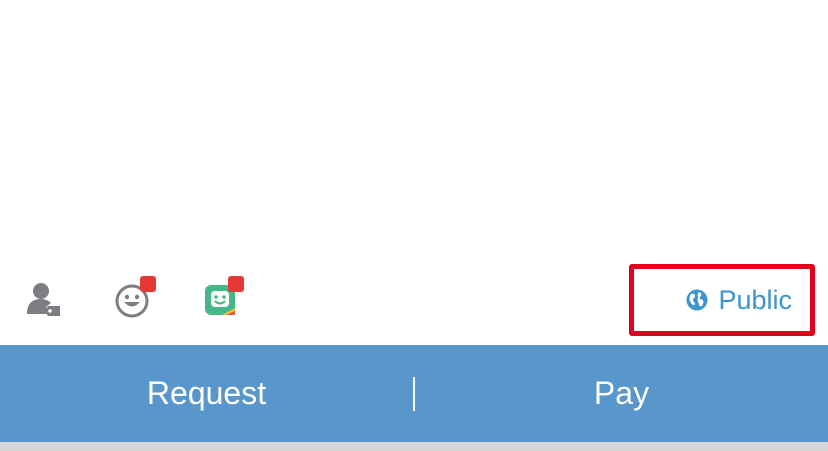 The image size is (828, 451). I want to click on person-tag-icon, so click(43, 299).